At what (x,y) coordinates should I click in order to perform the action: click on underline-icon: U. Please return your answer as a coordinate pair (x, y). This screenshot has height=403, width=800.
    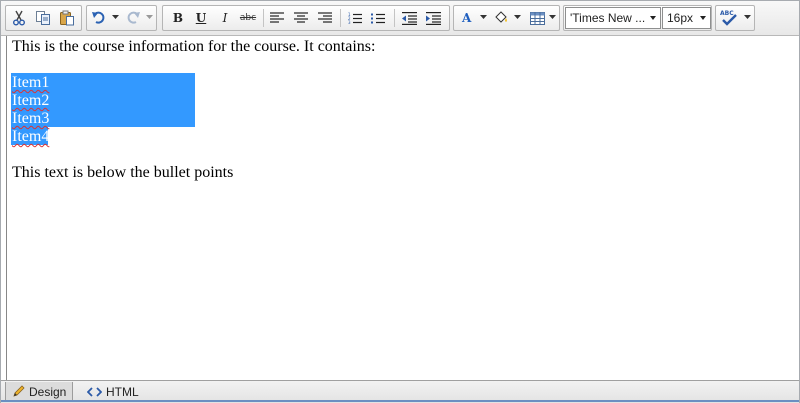
    Looking at the image, I should click on (201, 18).